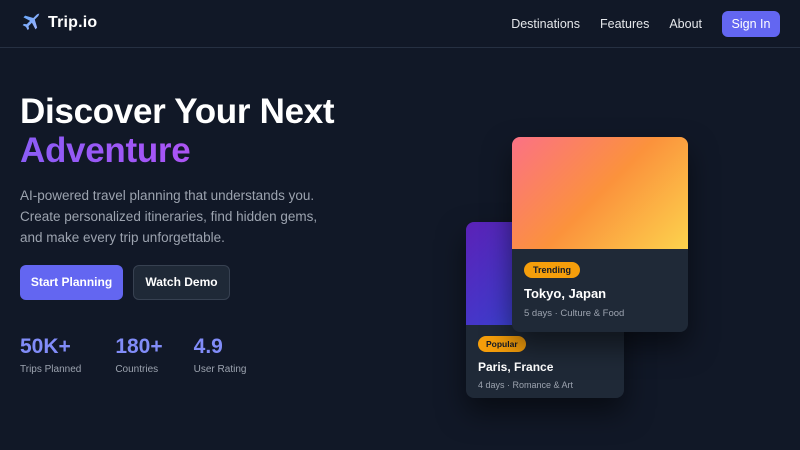  Describe the element at coordinates (516, 367) in the screenshot. I see `card-title: Paris, France` at that location.